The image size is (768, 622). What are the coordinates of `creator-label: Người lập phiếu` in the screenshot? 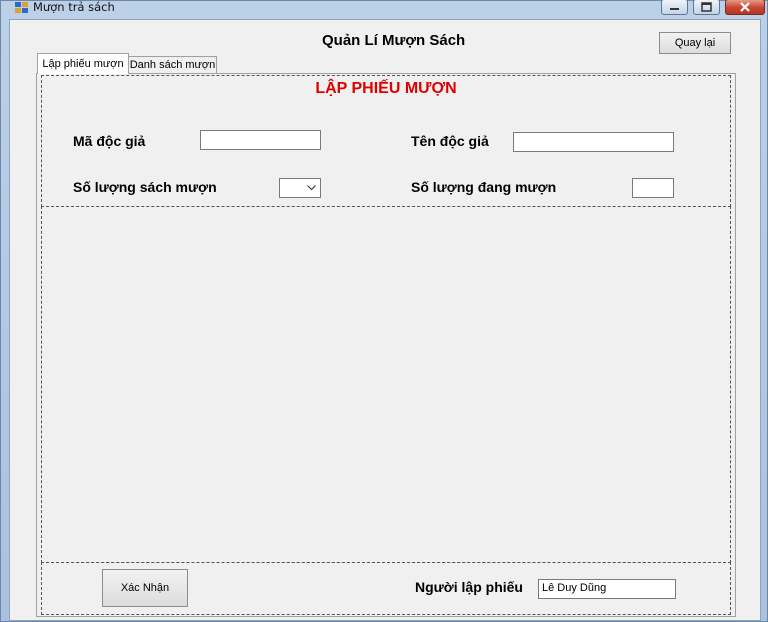 It's located at (469, 587).